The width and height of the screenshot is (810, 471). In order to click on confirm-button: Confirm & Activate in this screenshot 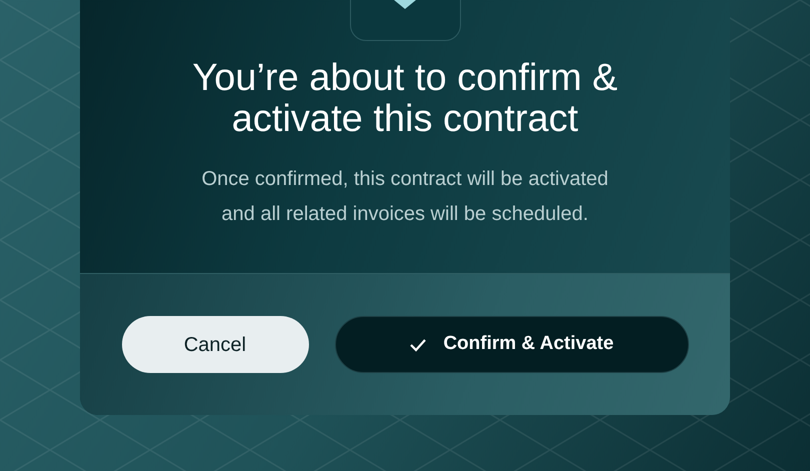, I will do `click(511, 344)`.